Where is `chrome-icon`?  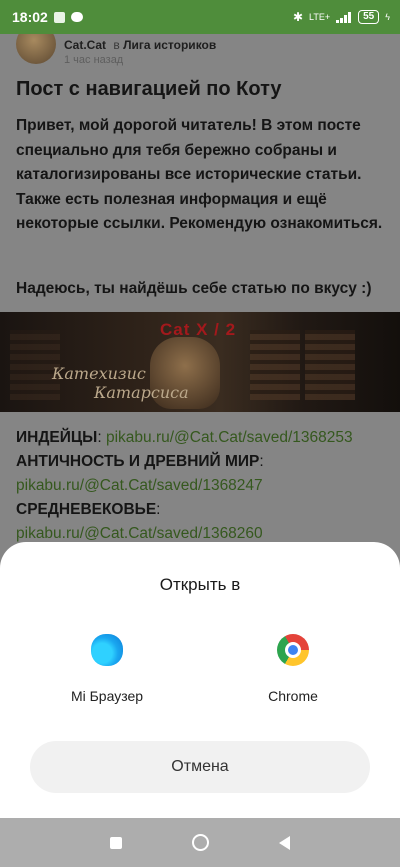
chrome-icon is located at coordinates (293, 650).